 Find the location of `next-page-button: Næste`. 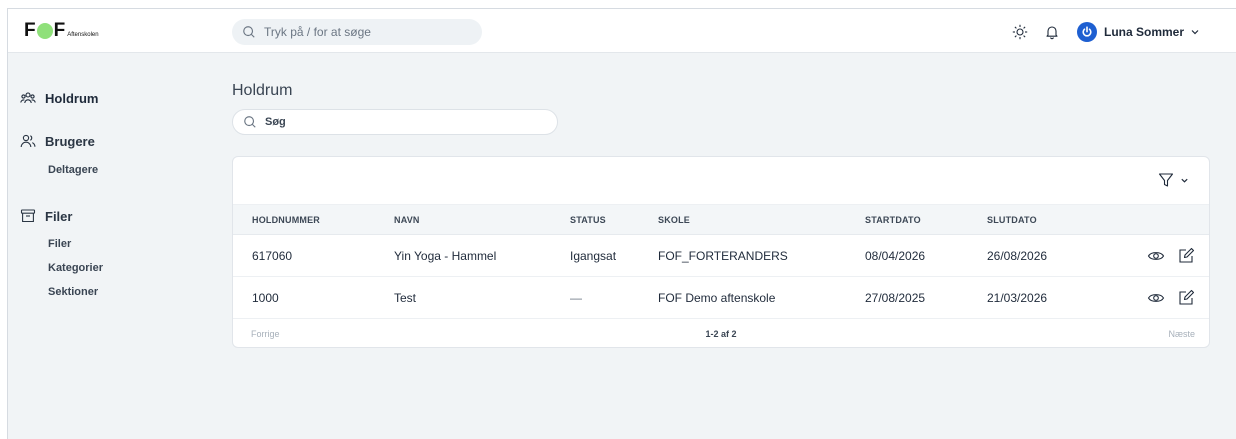

next-page-button: Næste is located at coordinates (1181, 334).